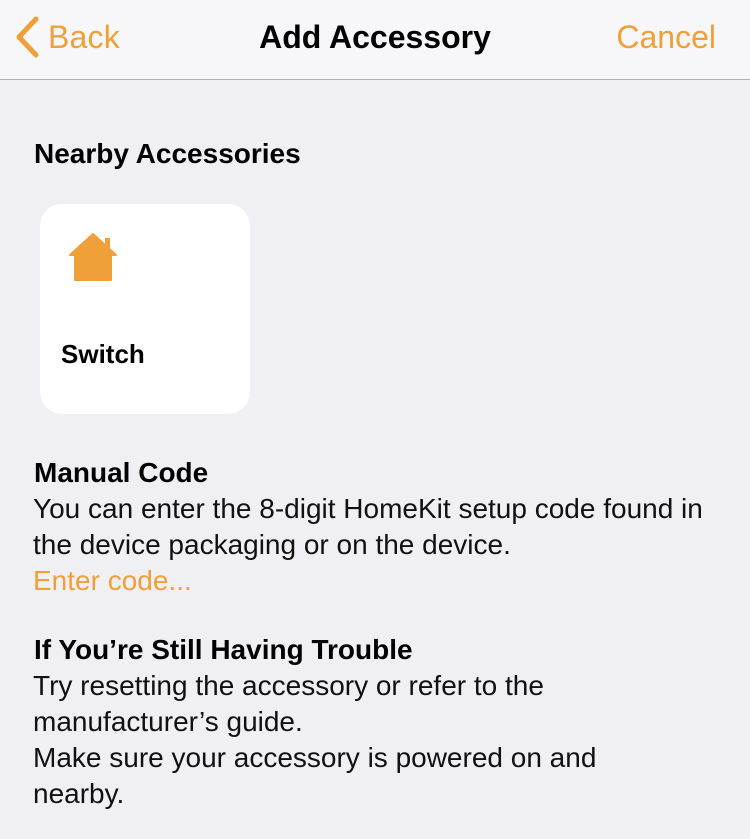  I want to click on chevron-left-icon, so click(27, 37).